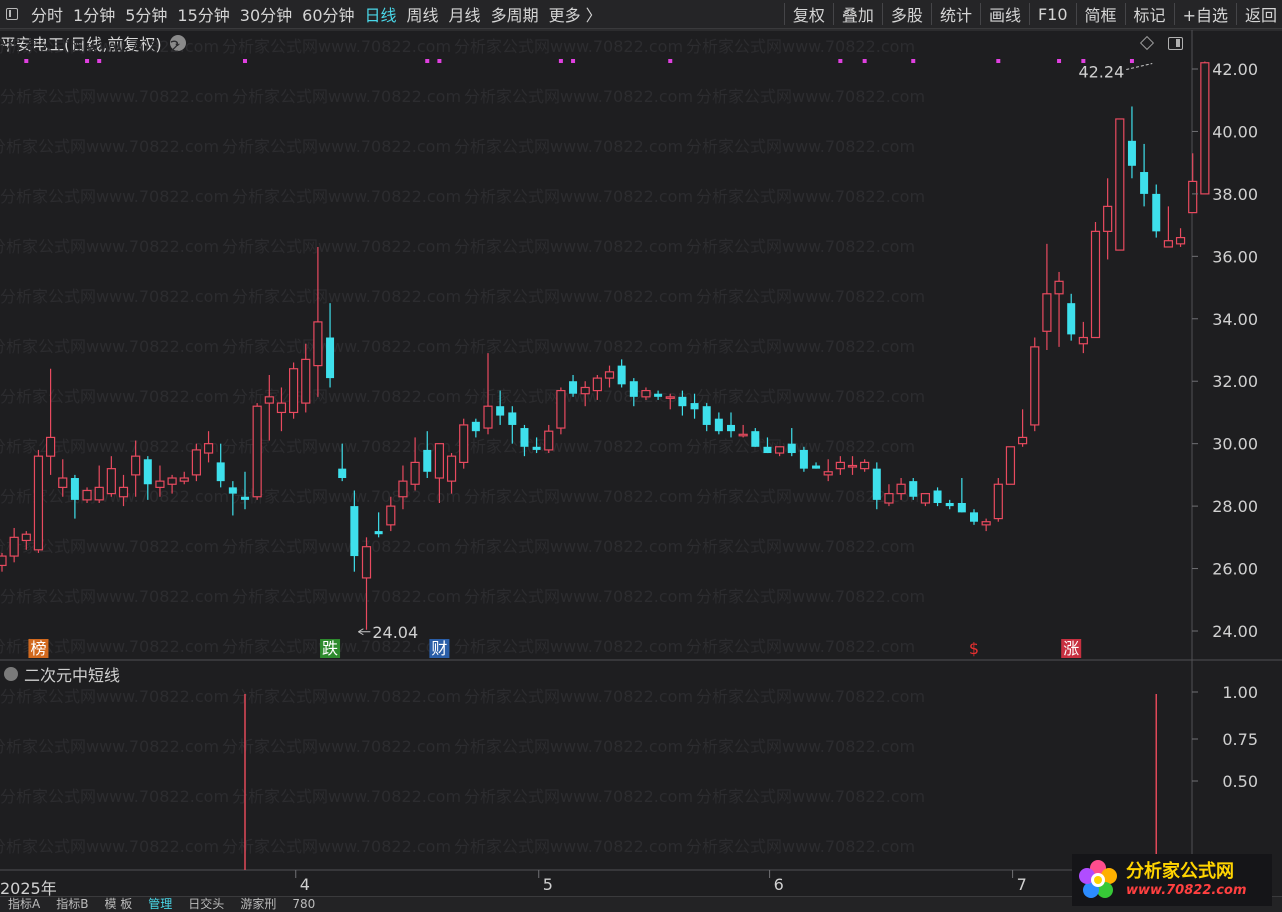 The height and width of the screenshot is (912, 1282). Describe the element at coordinates (1225, 737) in the screenshot. I see `indicator-axis: 1.00 0.75 0.50` at that location.